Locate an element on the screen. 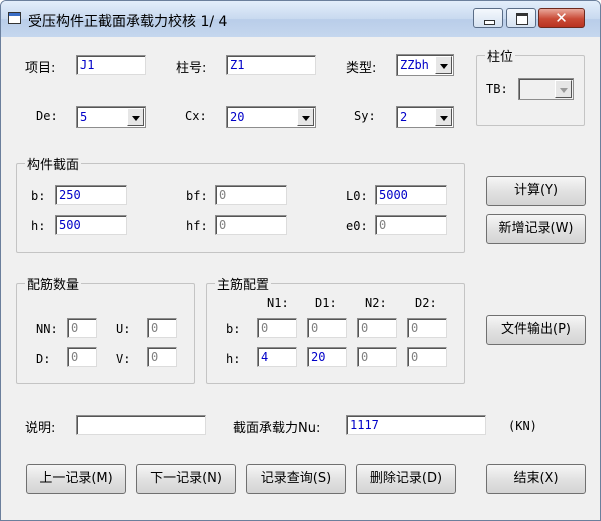 Image resolution: width=601 pixels, height=521 pixels. h-label: h: is located at coordinates (38, 226).